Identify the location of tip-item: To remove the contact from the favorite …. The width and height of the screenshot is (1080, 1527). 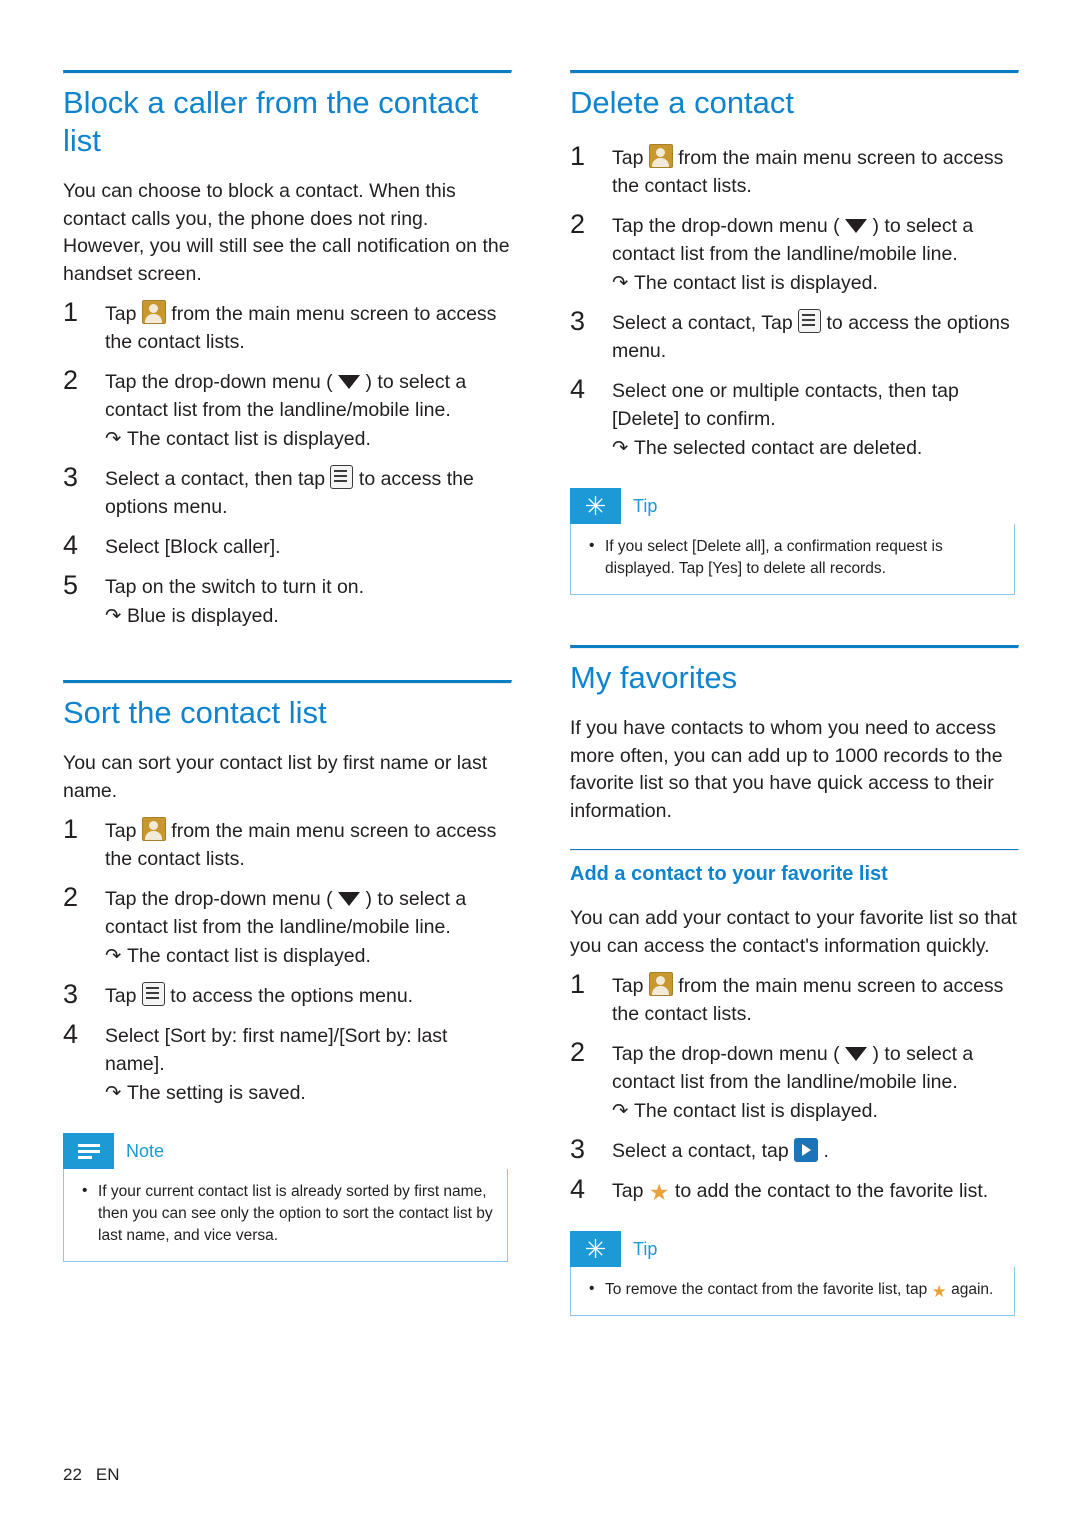
(792, 1289).